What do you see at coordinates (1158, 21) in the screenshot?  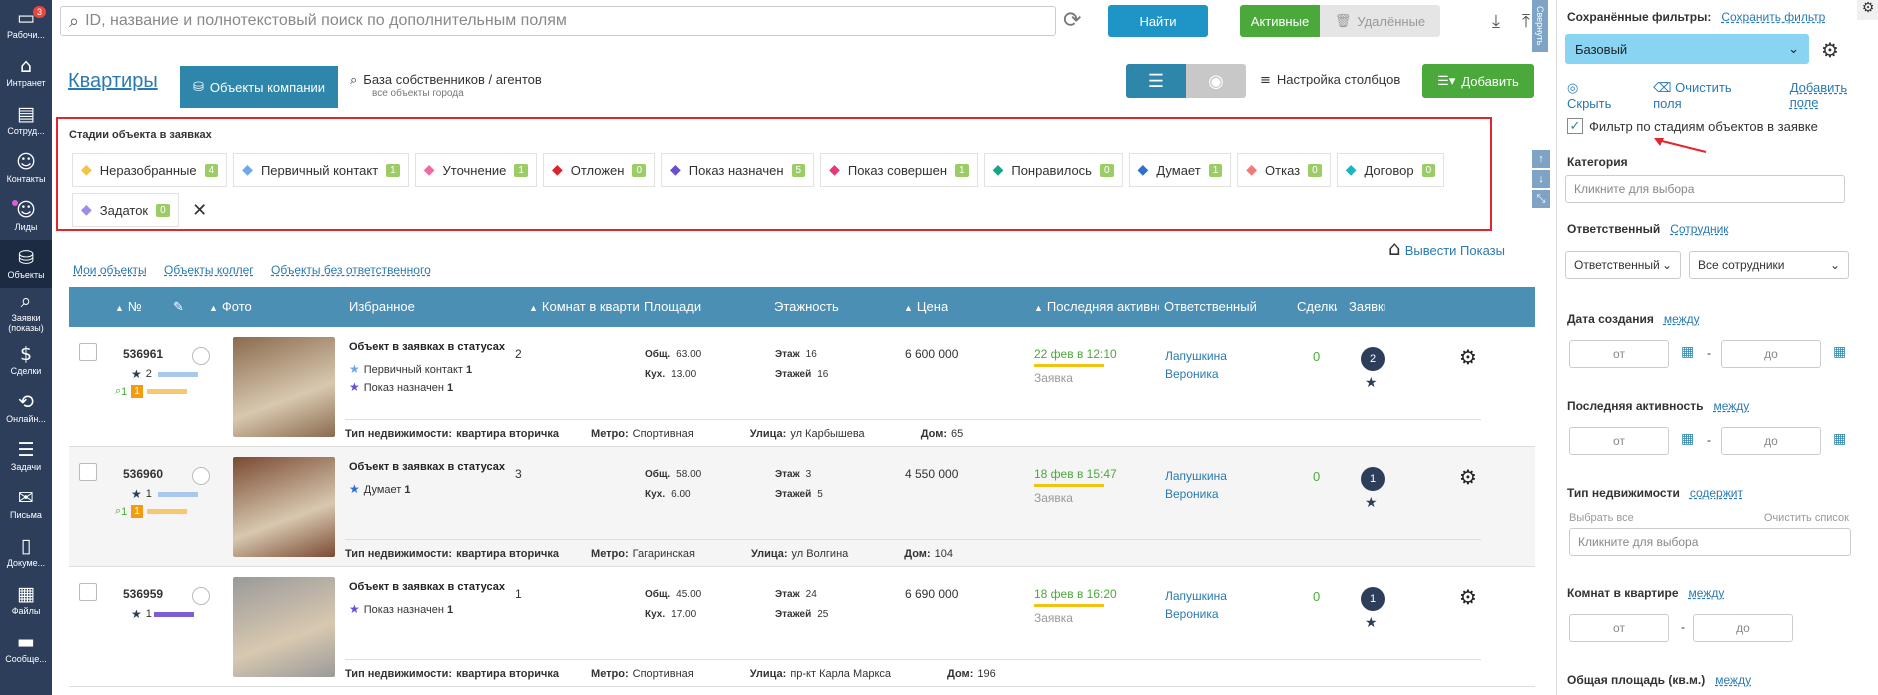 I see `find-button: Найти` at bounding box center [1158, 21].